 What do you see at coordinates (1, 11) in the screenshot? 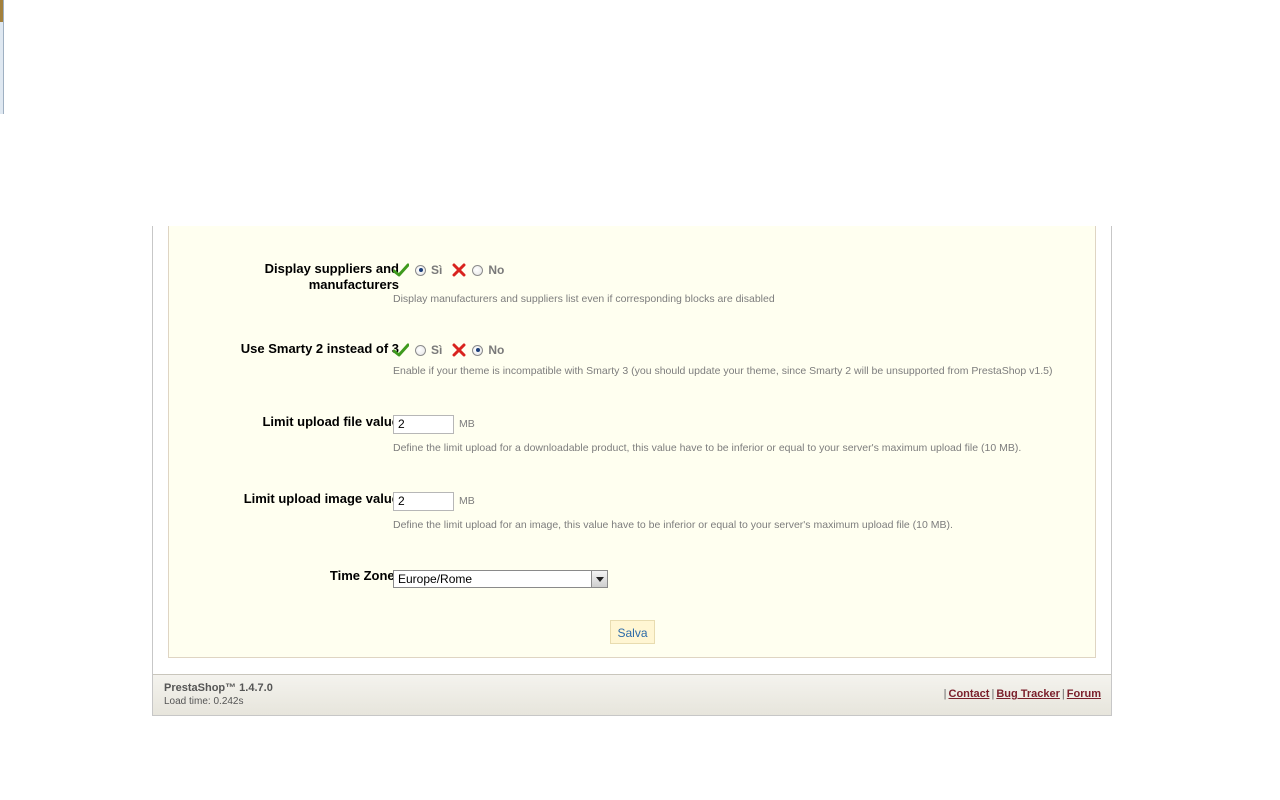
I see `background-window-edge-cap` at bounding box center [1, 11].